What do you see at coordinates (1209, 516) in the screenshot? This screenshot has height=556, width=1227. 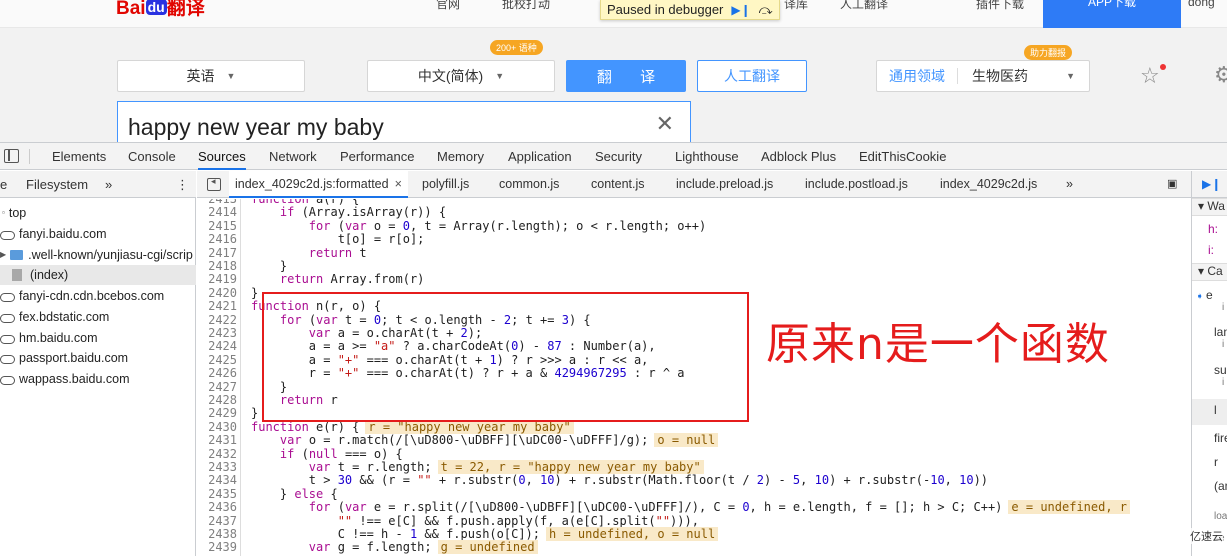 I see `callstack-frame: loa` at bounding box center [1209, 516].